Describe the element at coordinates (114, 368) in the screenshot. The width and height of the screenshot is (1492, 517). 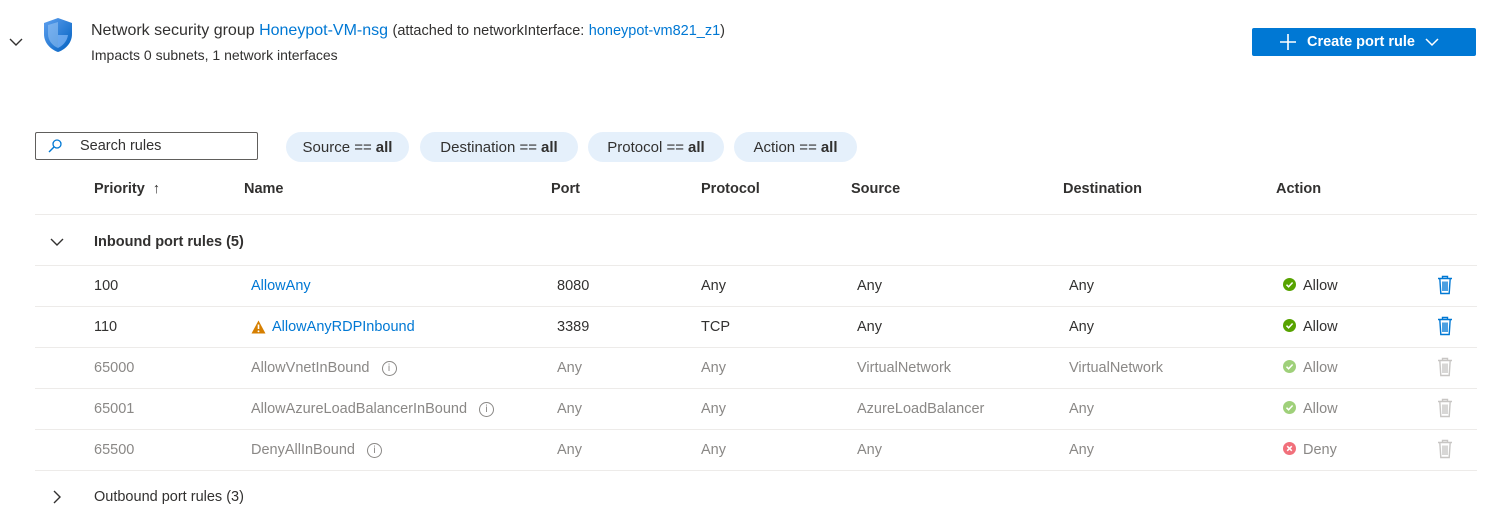
I see `row-3-priority: 65000` at that location.